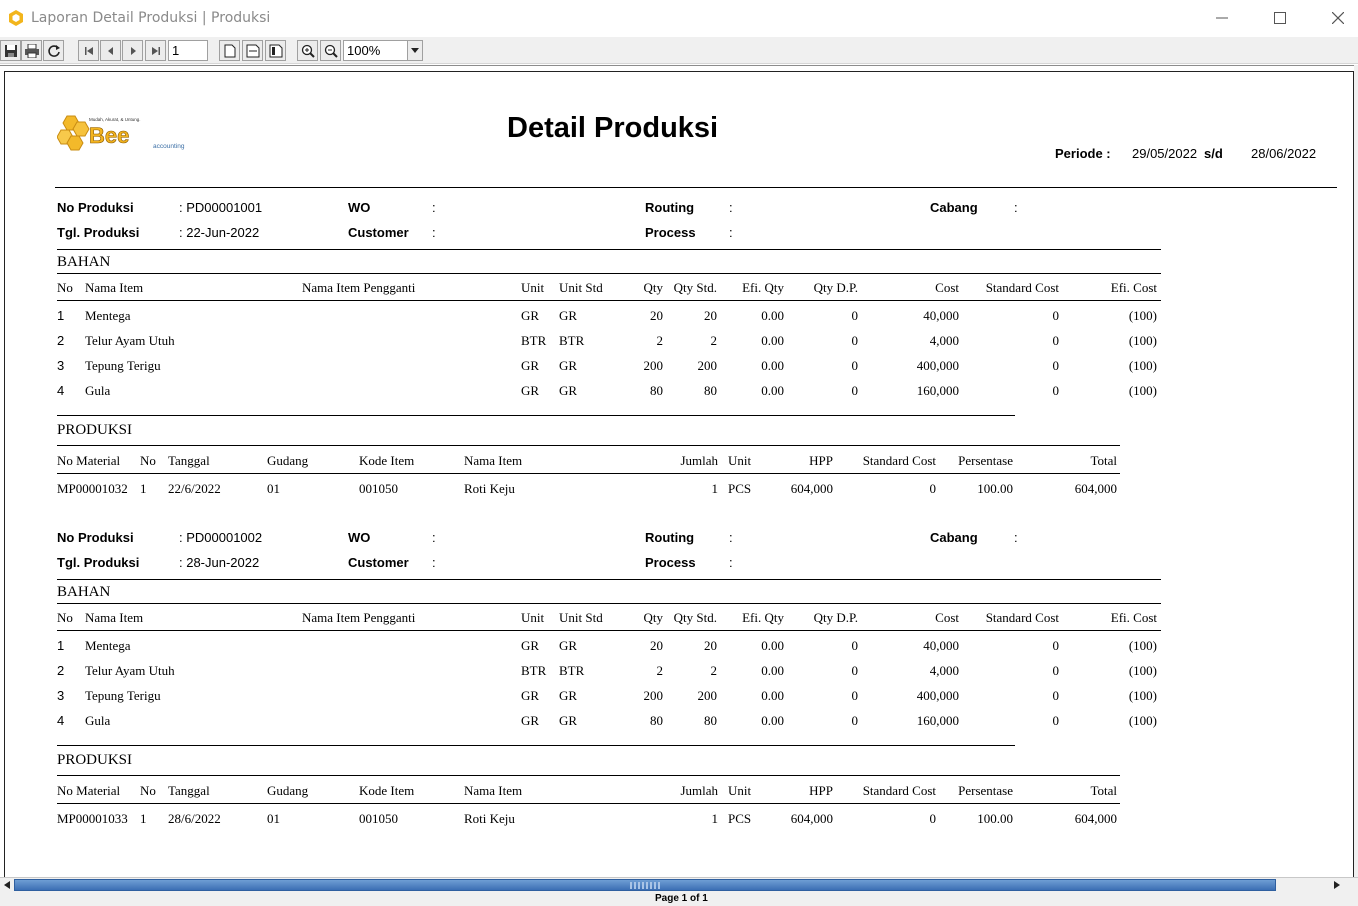 The image size is (1358, 906). I want to click on produksi-header-gudang: Gudang, so click(288, 460).